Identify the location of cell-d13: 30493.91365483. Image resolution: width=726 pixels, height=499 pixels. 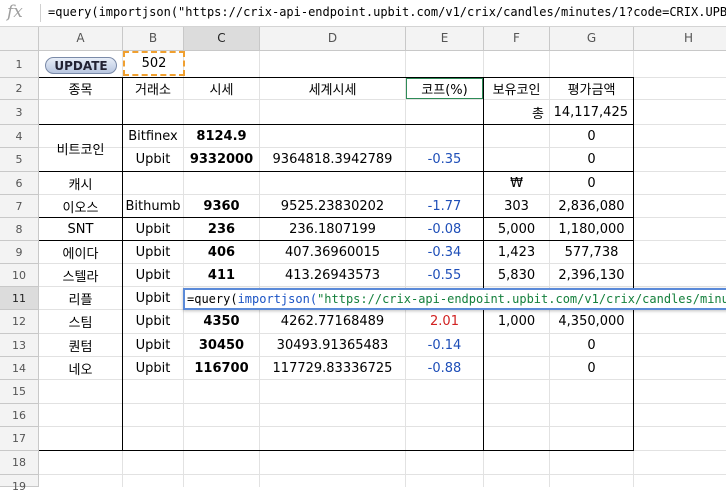
(332, 345).